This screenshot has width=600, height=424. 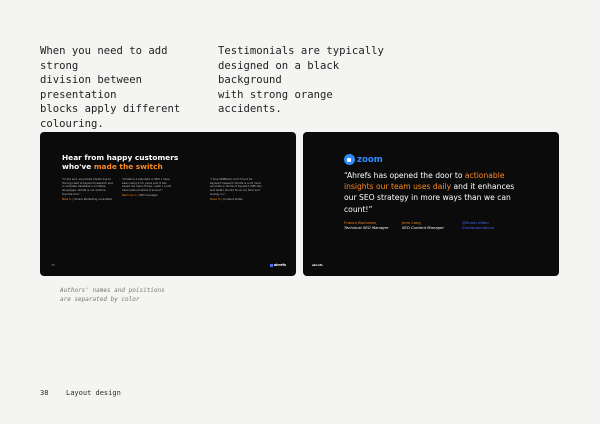 I want to click on footer-section-title: Layout design, so click(x=93, y=393).